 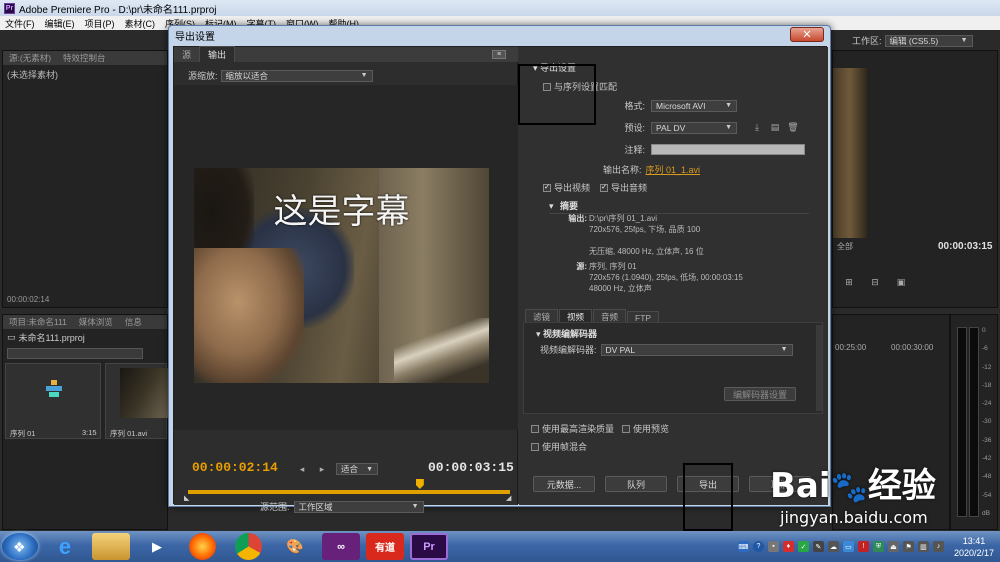 I want to click on alert-icon: !, so click(x=863, y=546).